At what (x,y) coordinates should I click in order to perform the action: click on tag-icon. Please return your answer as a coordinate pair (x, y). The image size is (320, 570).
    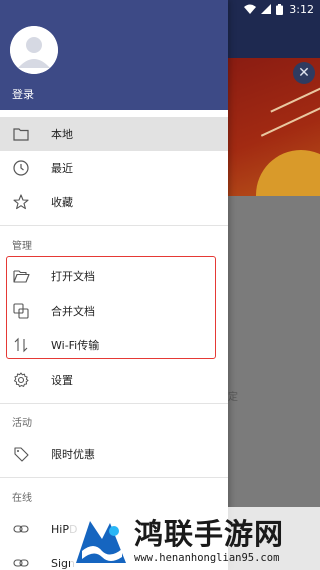
    Looking at the image, I should click on (21, 454).